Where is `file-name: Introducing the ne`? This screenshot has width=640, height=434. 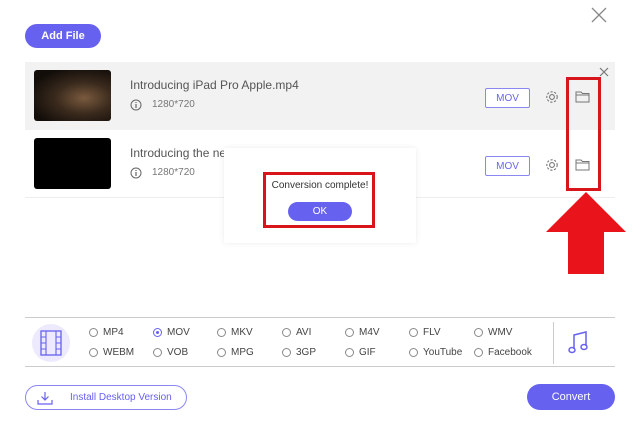 file-name: Introducing the ne is located at coordinates (178, 153).